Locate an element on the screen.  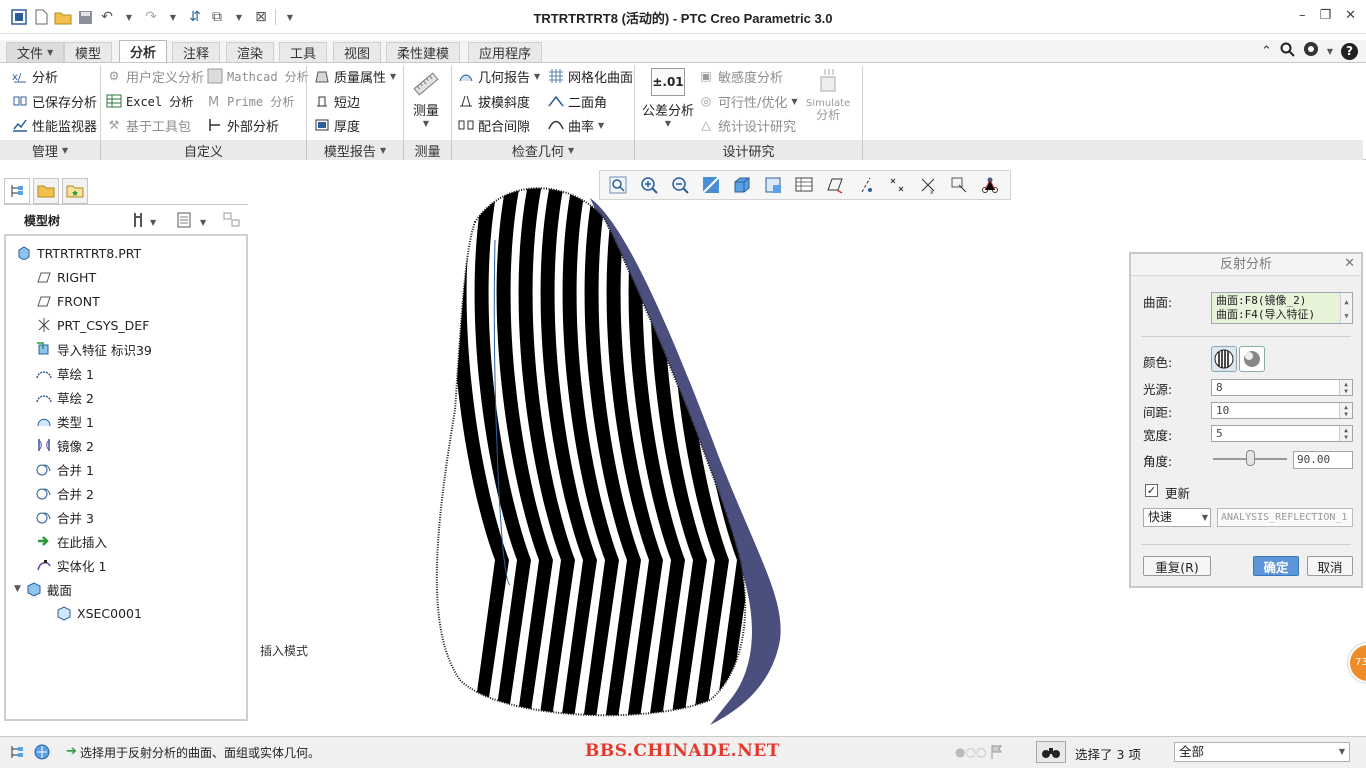
dialog-close-icon: ✕ is located at coordinates (1349, 263).